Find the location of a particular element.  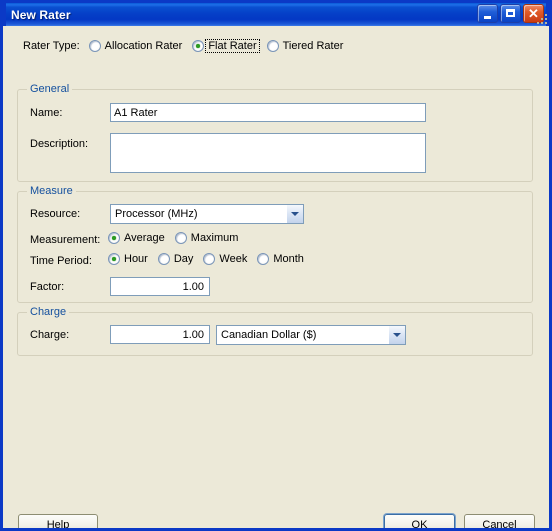

title-bar: New Rater ✕ is located at coordinates (276, 13).